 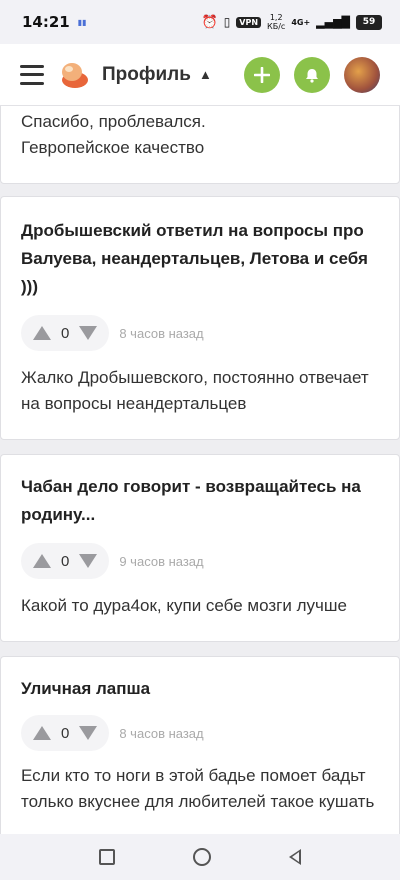 I want to click on network-speed: 1,2 КБ/с, so click(x=276, y=22).